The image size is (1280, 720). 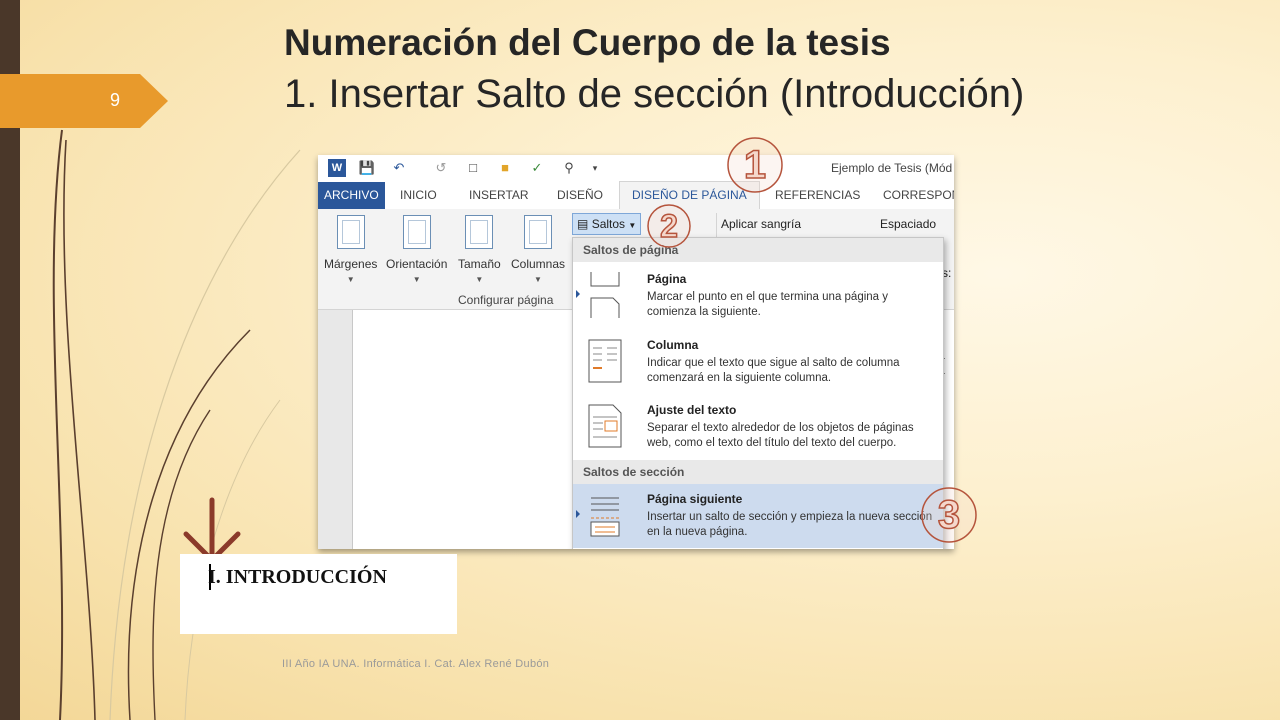 I want to click on text-wrapping-break-icon, so click(x=605, y=426).